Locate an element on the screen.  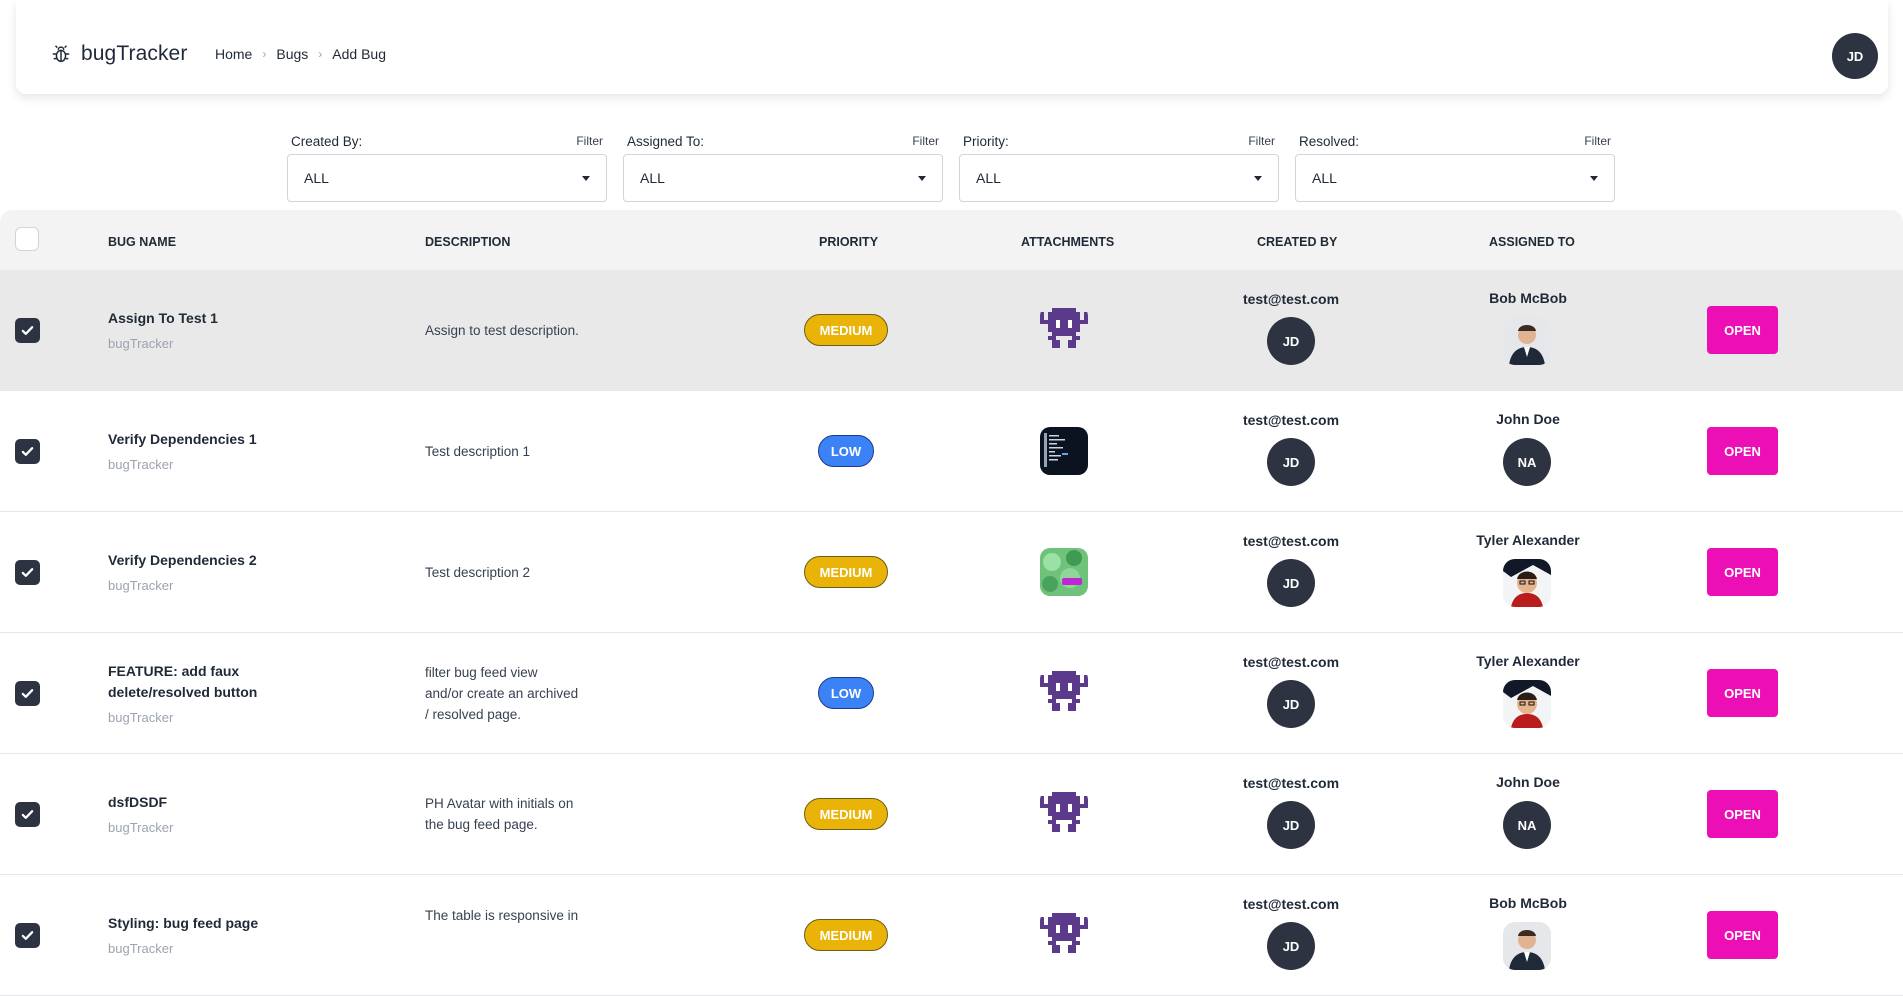
priority-select: ALL is located at coordinates (1119, 178).